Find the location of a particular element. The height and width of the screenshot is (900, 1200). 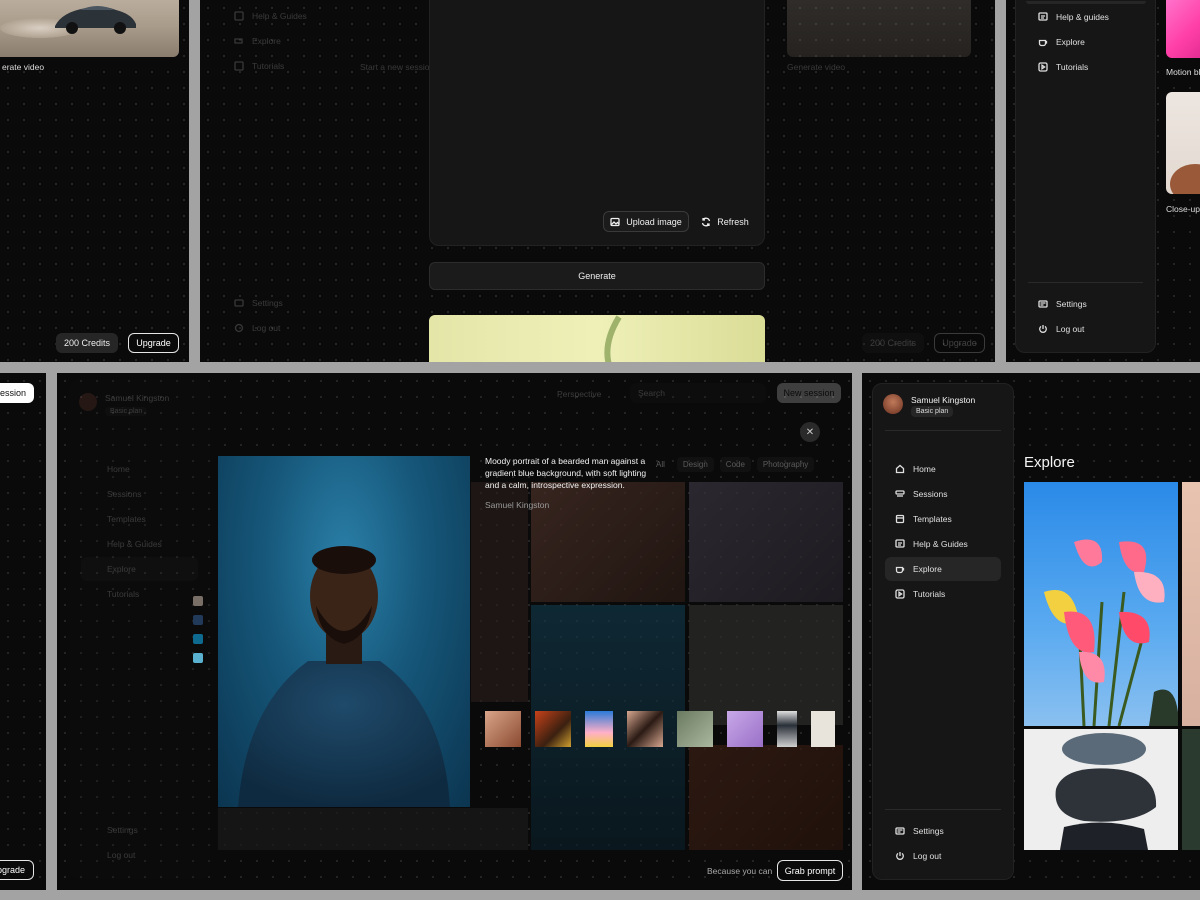

close-modal-button: ✕ is located at coordinates (810, 432).